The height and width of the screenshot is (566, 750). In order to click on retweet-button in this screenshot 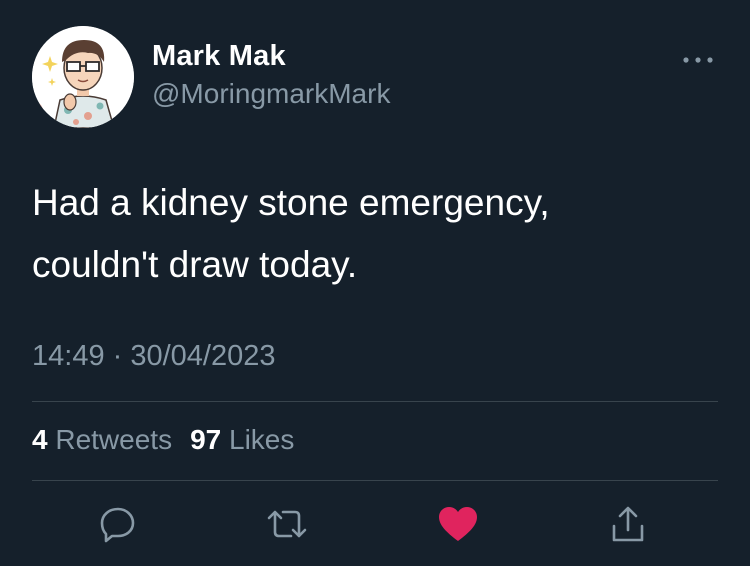, I will do `click(287, 524)`.